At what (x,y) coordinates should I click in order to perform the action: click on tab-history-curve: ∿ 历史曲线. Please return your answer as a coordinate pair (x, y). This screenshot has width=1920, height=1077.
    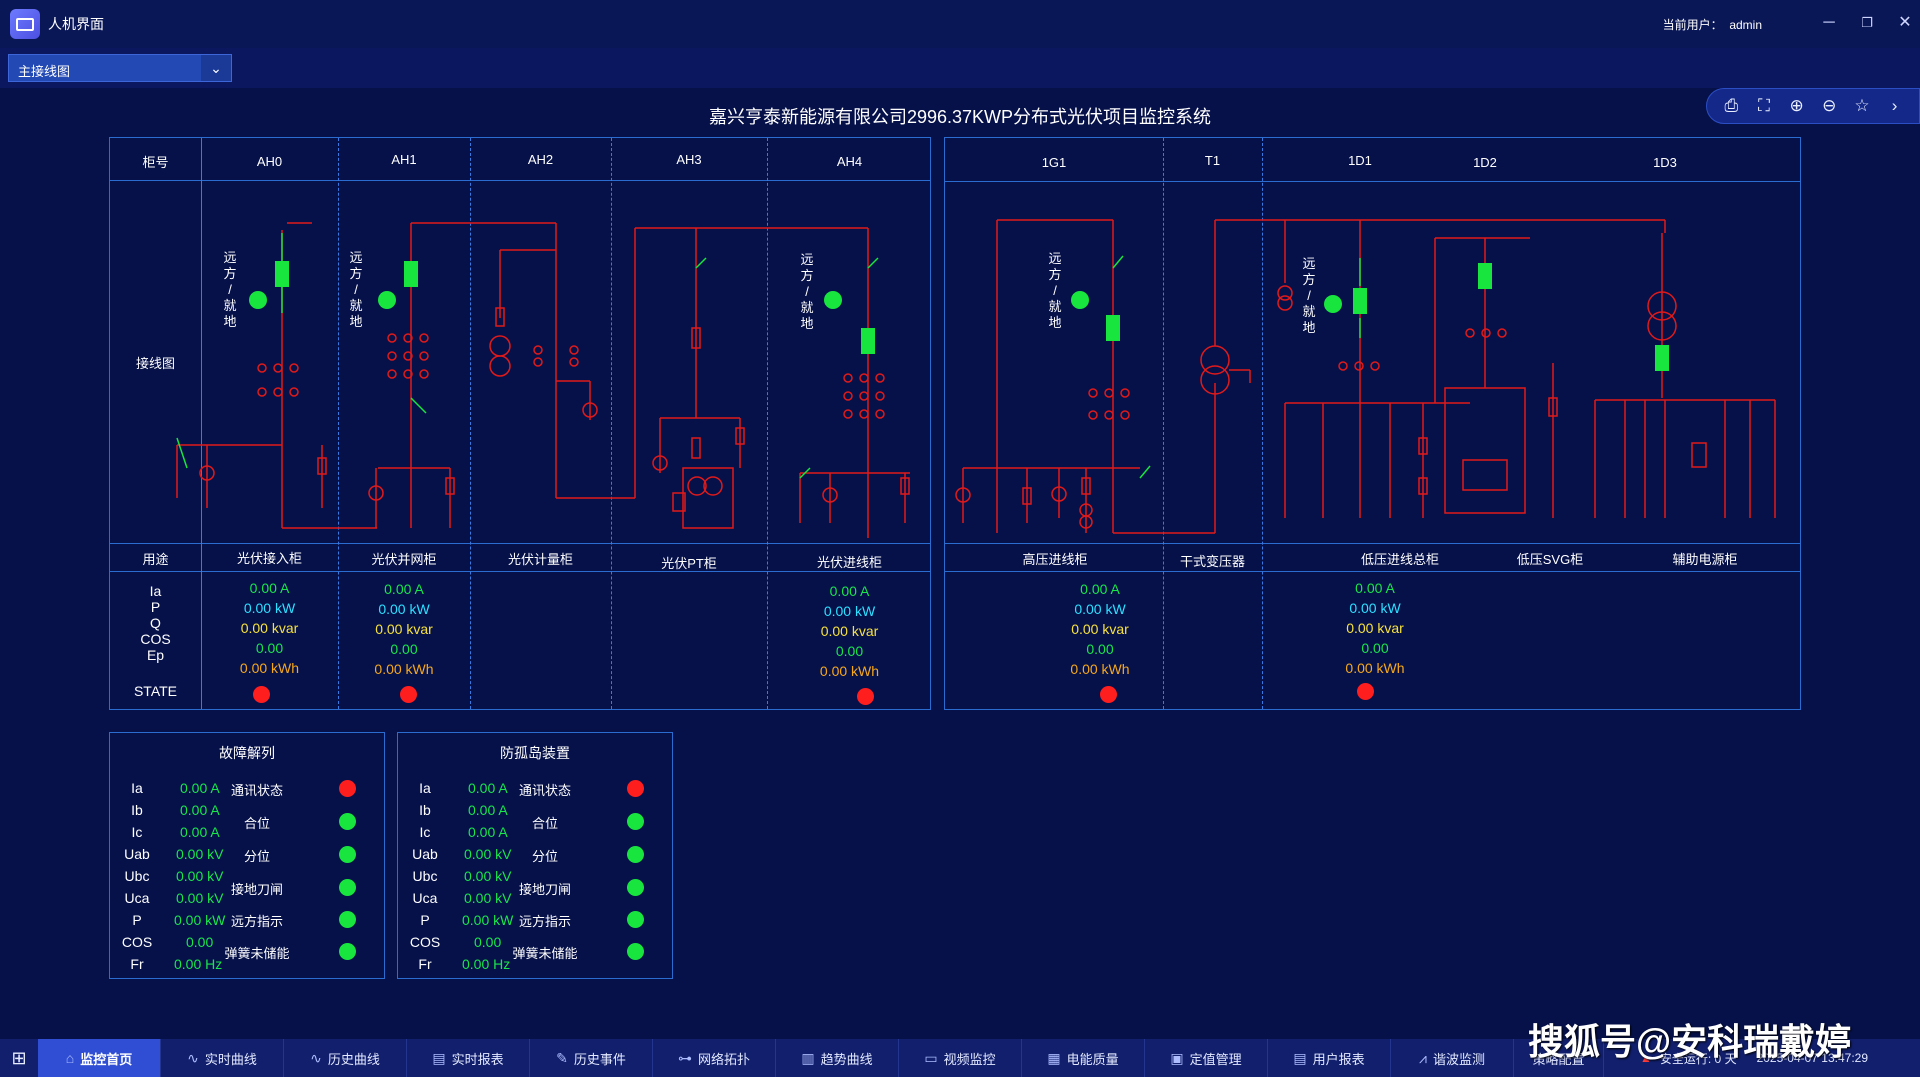
    Looking at the image, I should click on (345, 1058).